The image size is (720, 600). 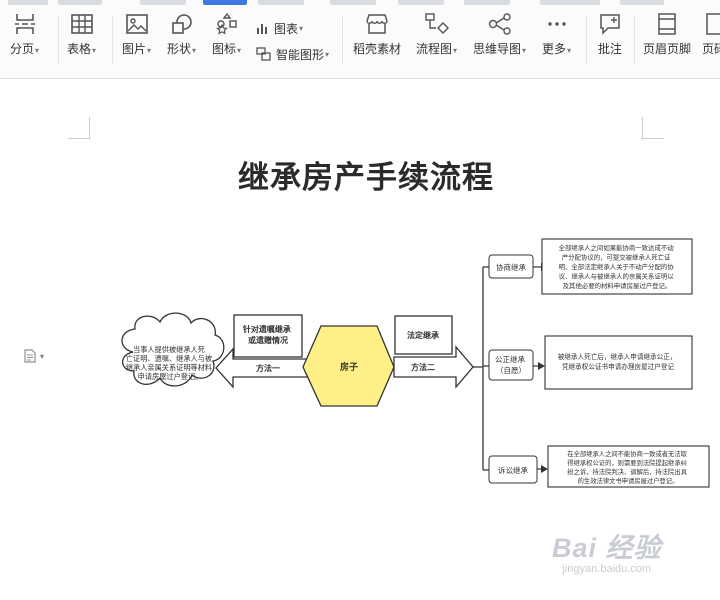 I want to click on house-label: 房子, so click(x=349, y=366).